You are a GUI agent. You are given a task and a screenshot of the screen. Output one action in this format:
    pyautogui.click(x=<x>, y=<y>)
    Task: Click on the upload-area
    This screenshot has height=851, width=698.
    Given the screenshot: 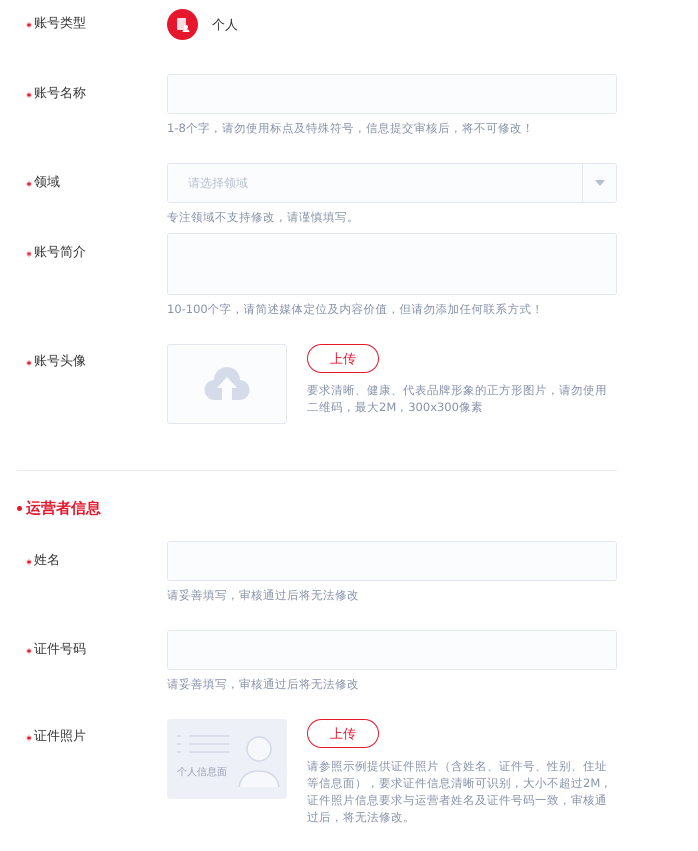 What is the action you would take?
    pyautogui.click(x=227, y=384)
    